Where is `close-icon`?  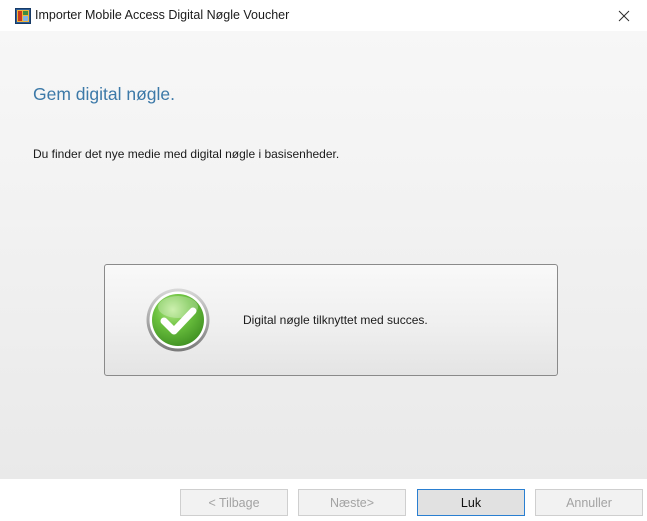
close-icon is located at coordinates (624, 15).